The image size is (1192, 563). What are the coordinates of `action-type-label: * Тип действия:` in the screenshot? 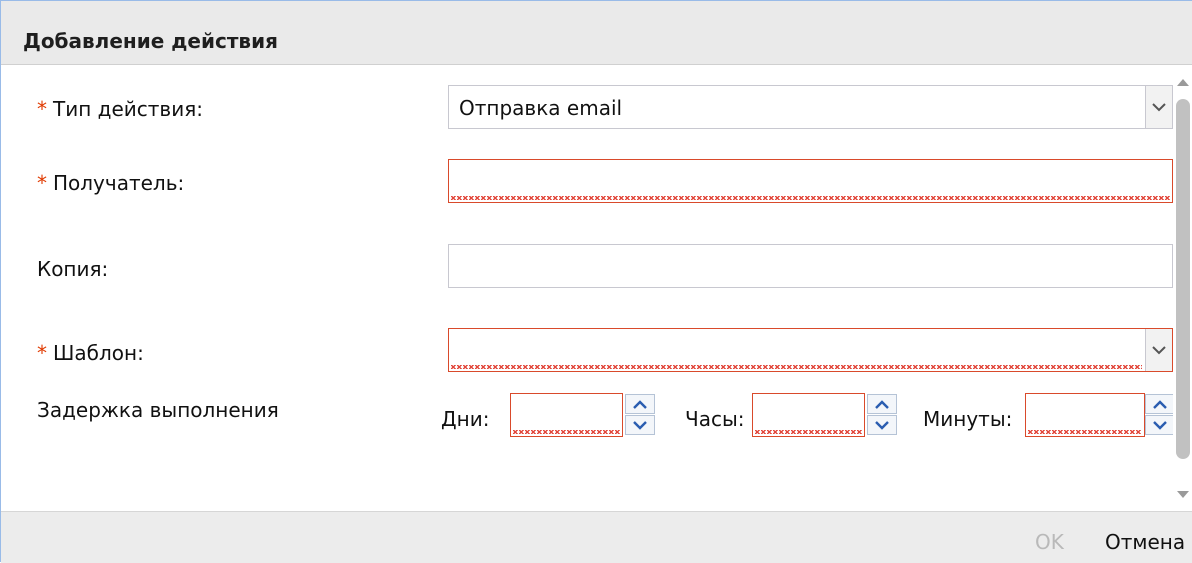 It's located at (120, 109).